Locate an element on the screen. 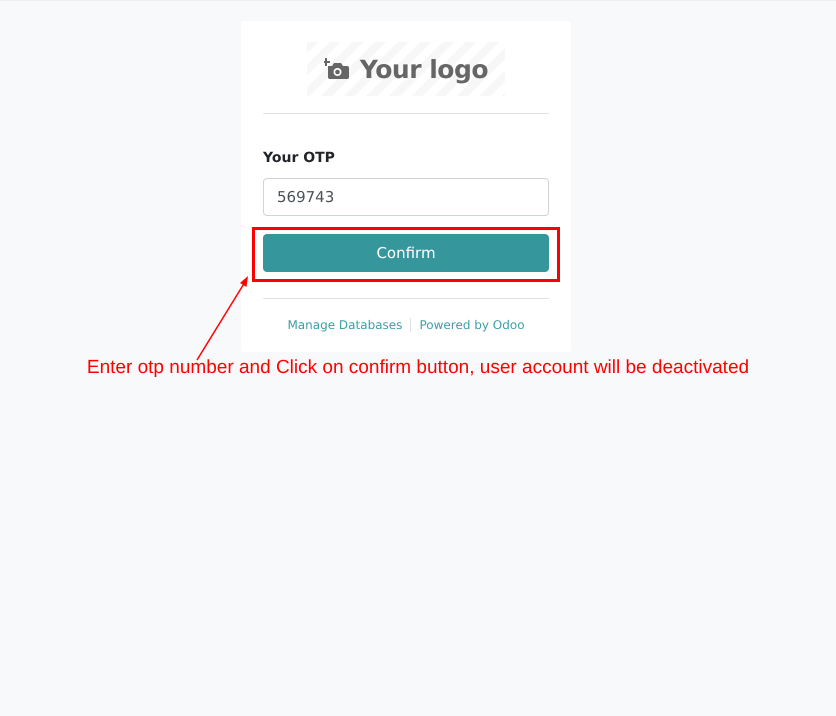 The width and height of the screenshot is (836, 716). footer-link: Powered by Odoo is located at coordinates (472, 325).